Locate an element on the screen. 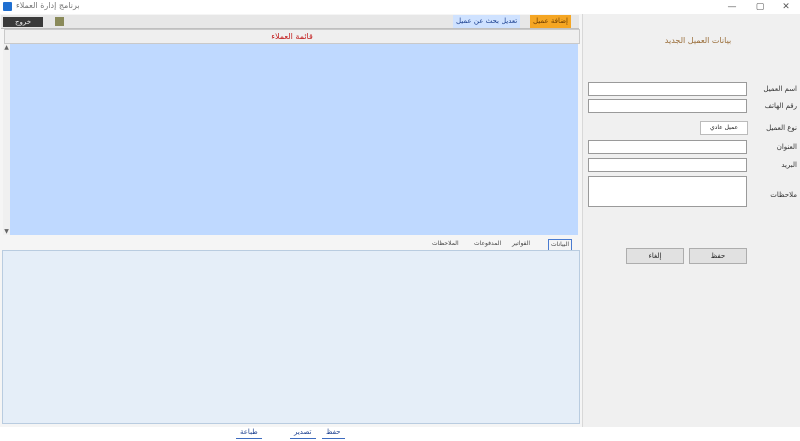  close-button: ✕ is located at coordinates (786, 7).